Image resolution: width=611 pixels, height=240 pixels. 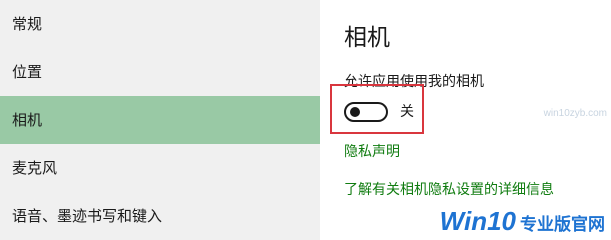 What do you see at coordinates (160, 72) in the screenshot?
I see `sidebar-item-location: 位置` at bounding box center [160, 72].